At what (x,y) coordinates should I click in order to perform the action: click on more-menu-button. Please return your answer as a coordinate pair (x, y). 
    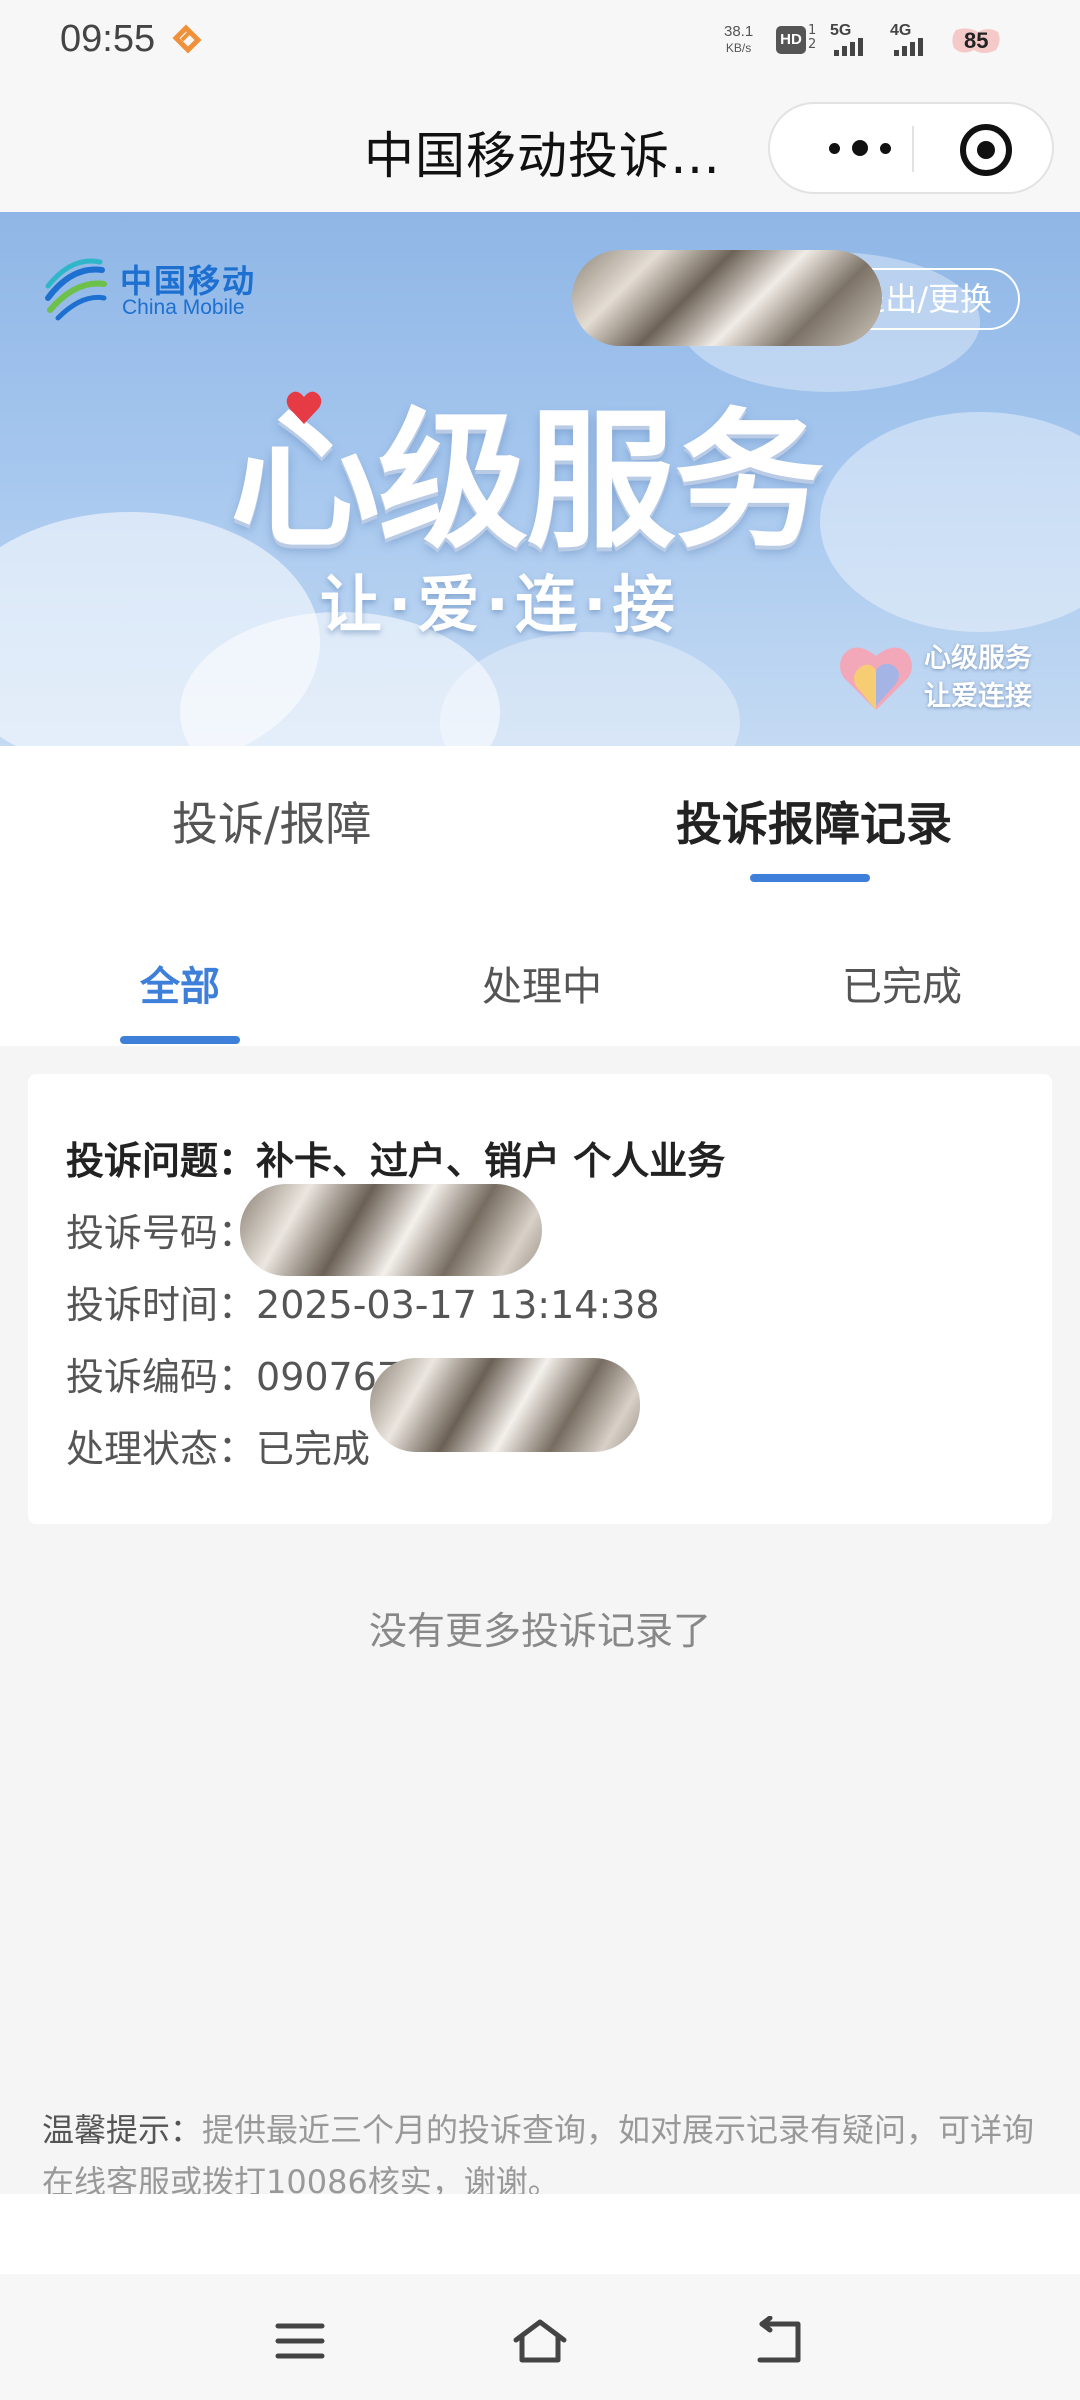
    Looking at the image, I should click on (860, 148).